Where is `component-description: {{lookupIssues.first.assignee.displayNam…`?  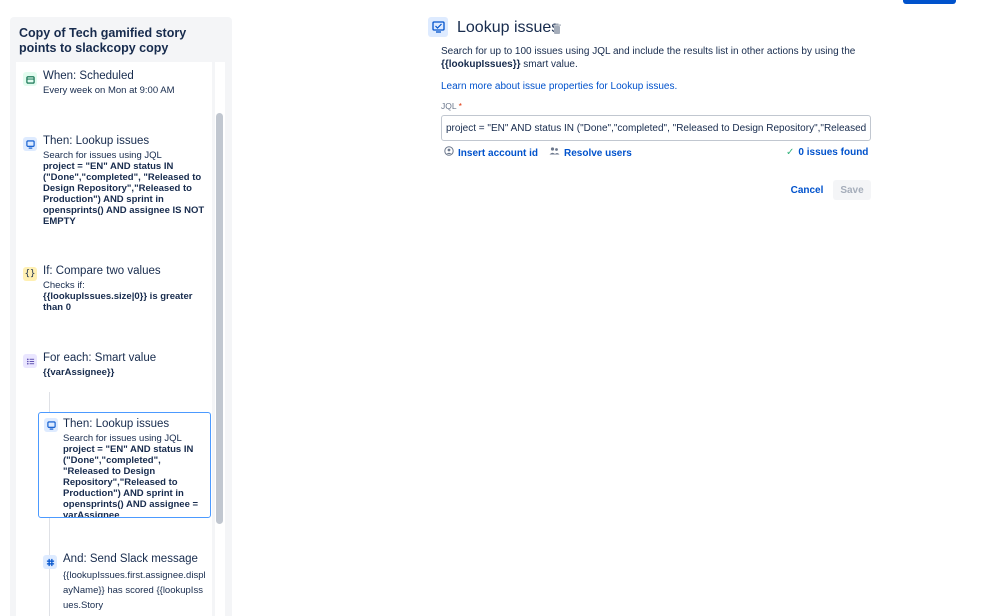 component-description: {{lookupIssues.first.assignee.displayNam… is located at coordinates (134, 590).